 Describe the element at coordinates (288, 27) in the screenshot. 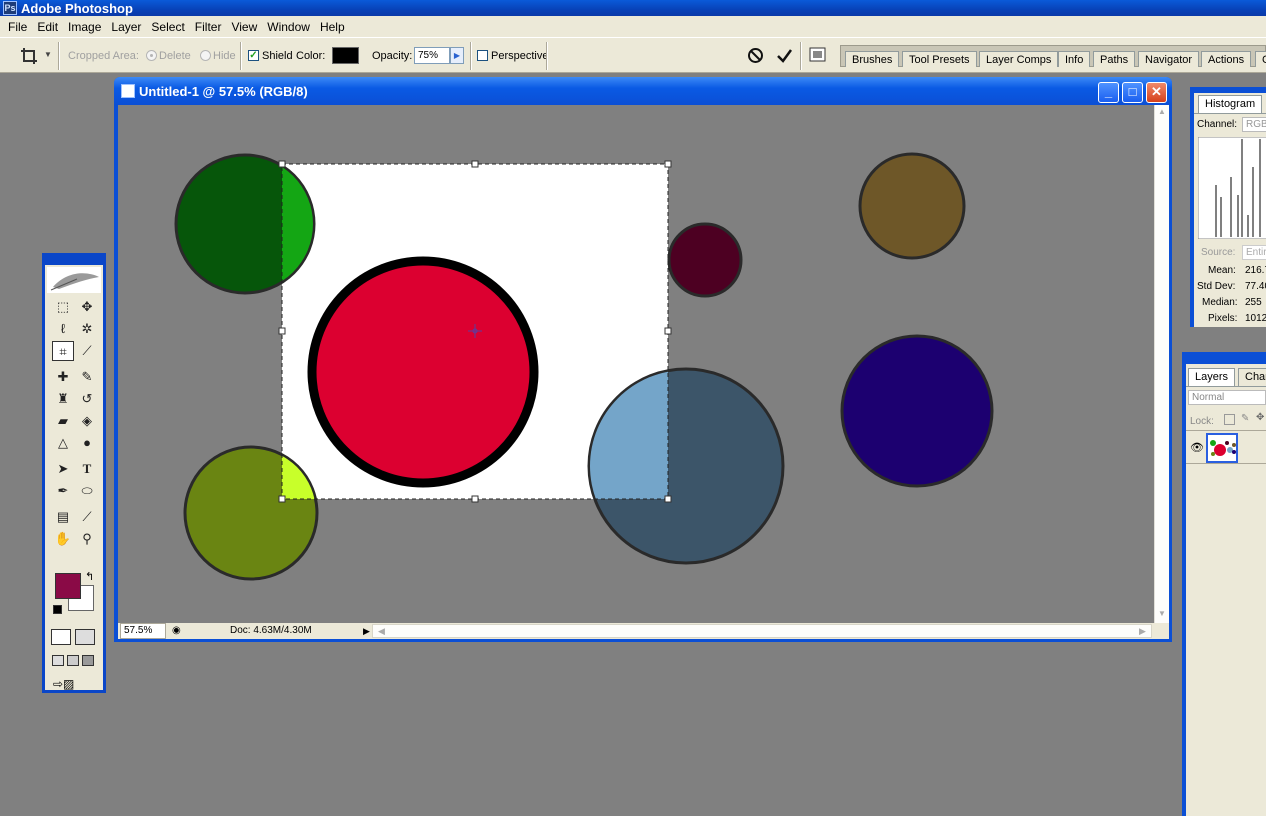

I see `menu-window: Window` at that location.